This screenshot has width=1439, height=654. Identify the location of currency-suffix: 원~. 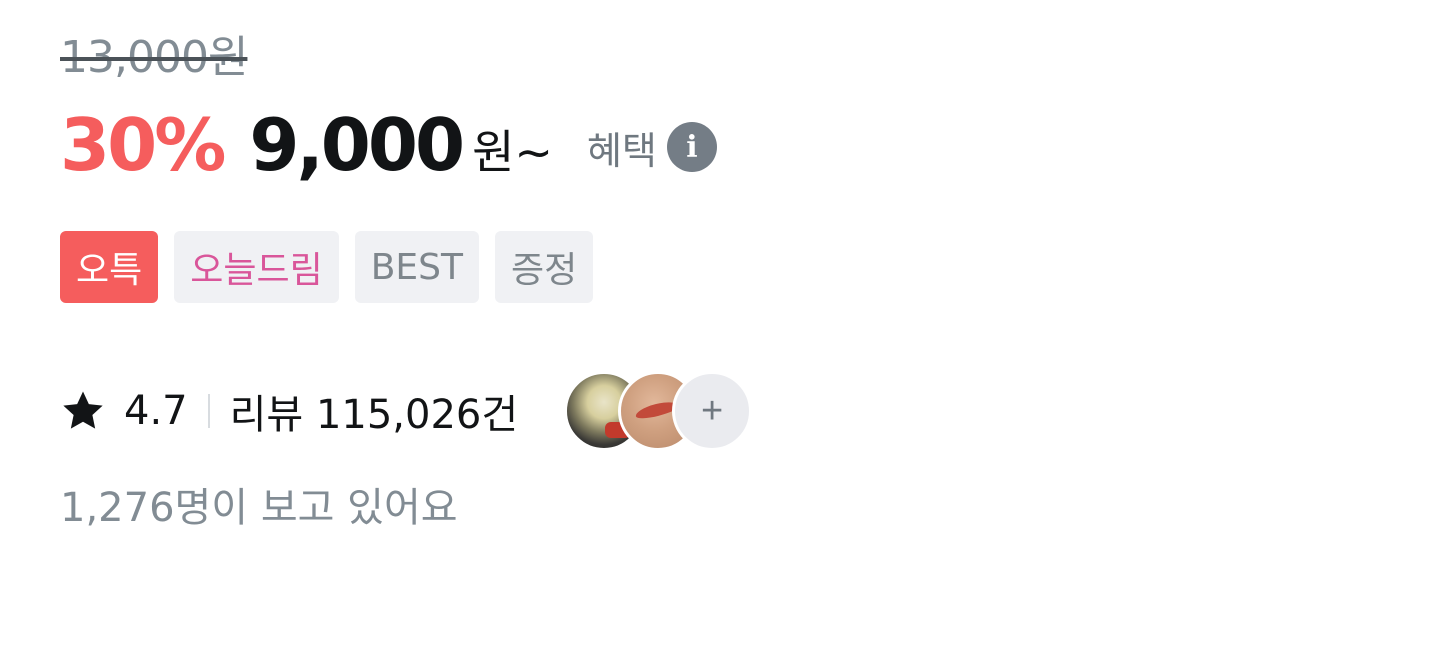
(512, 152).